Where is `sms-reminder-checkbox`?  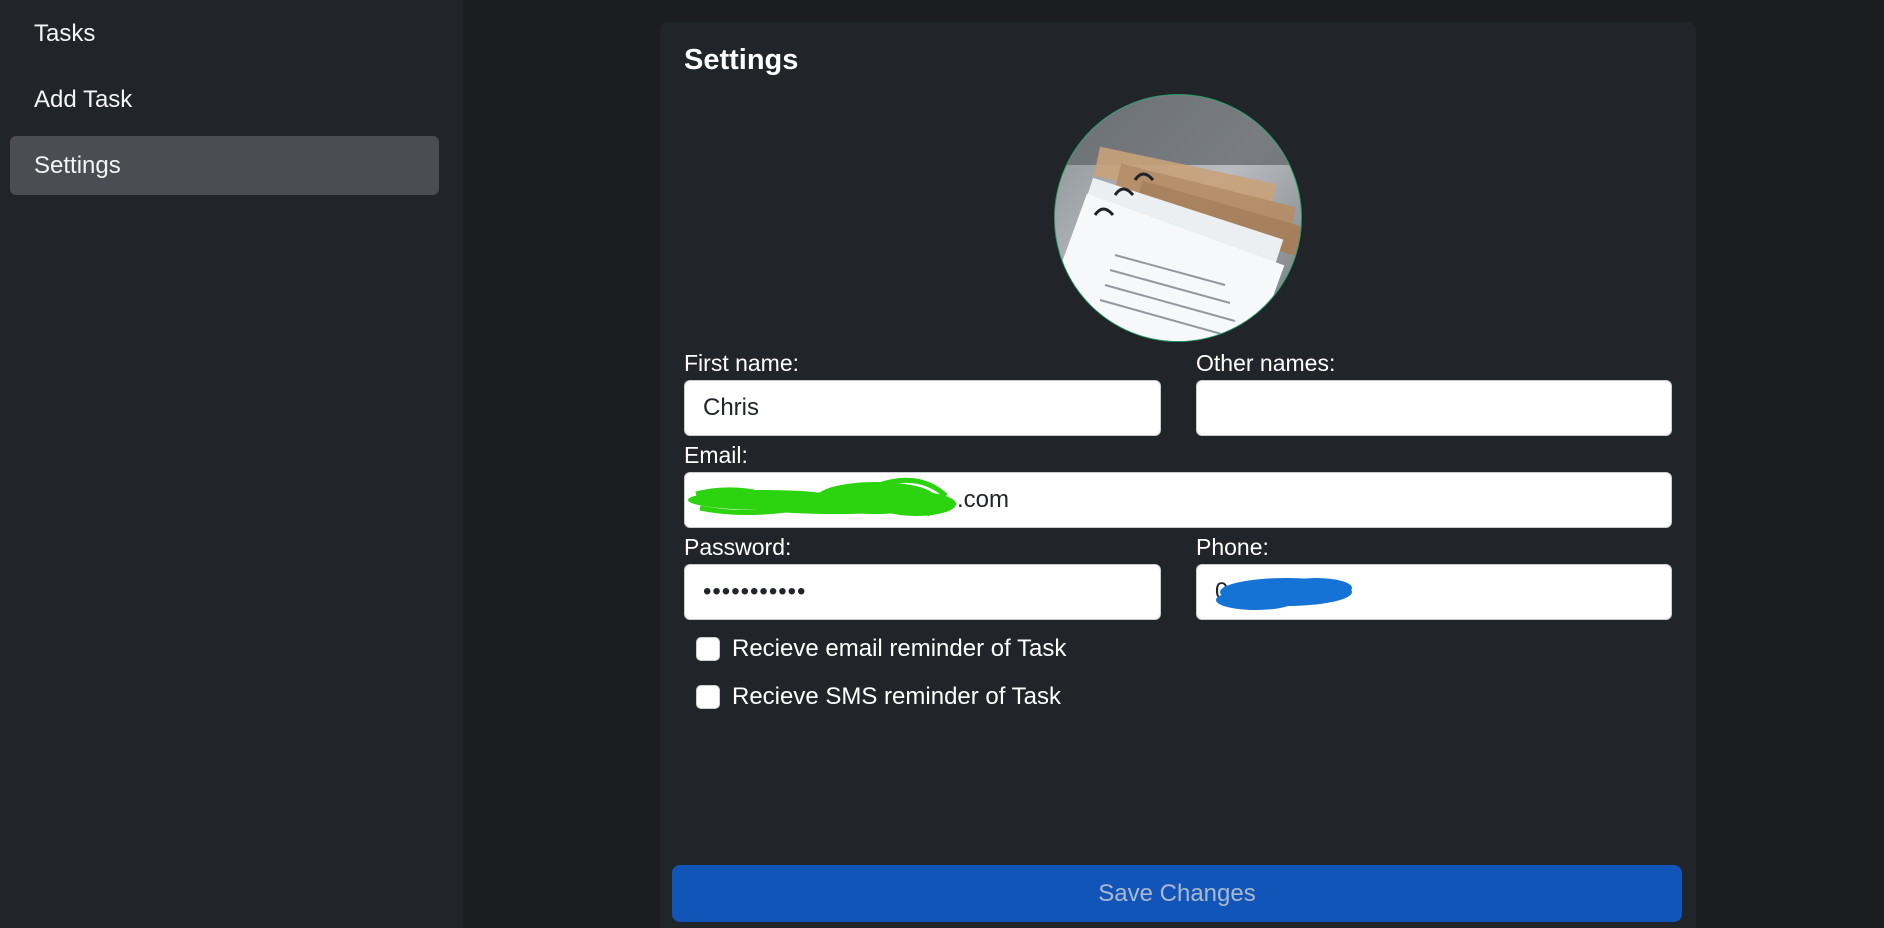
sms-reminder-checkbox is located at coordinates (708, 697).